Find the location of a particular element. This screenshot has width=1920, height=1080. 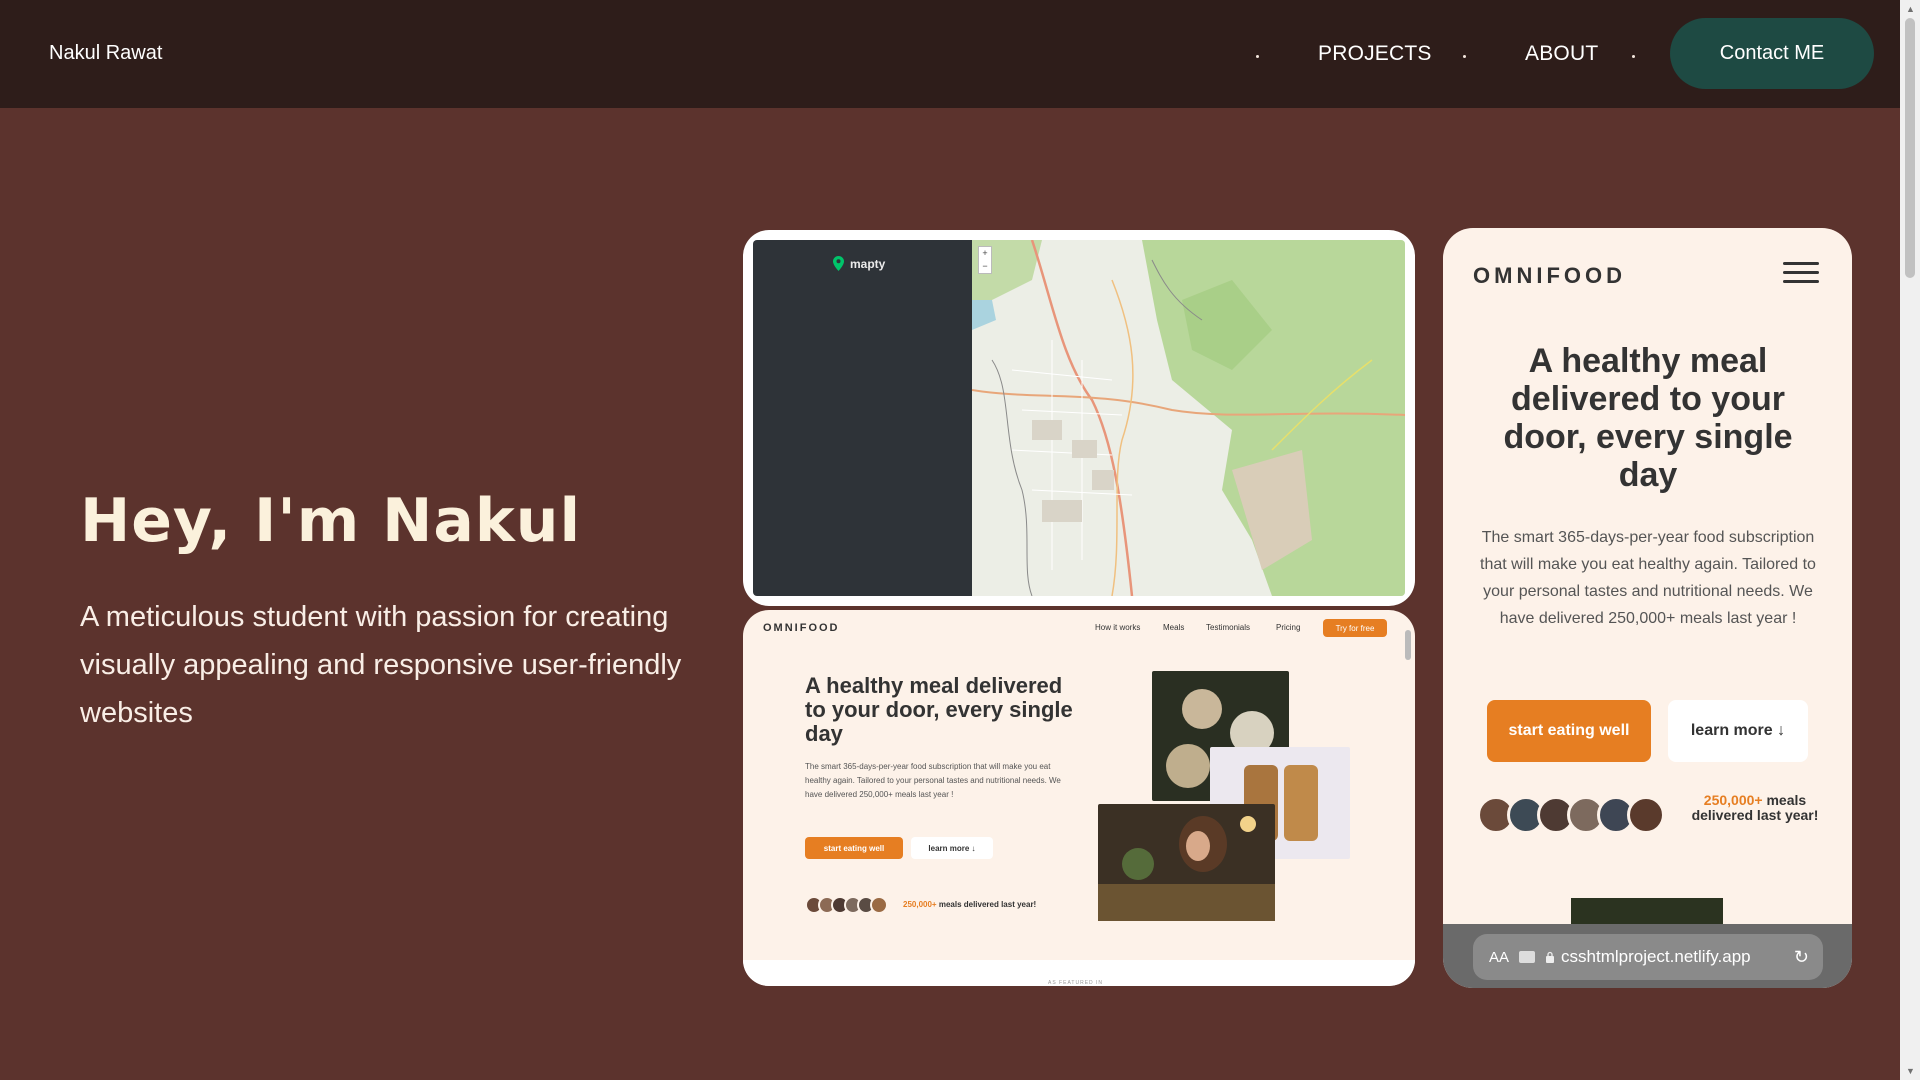

omnifood-mobile-start-button: start eating well is located at coordinates (1569, 731).